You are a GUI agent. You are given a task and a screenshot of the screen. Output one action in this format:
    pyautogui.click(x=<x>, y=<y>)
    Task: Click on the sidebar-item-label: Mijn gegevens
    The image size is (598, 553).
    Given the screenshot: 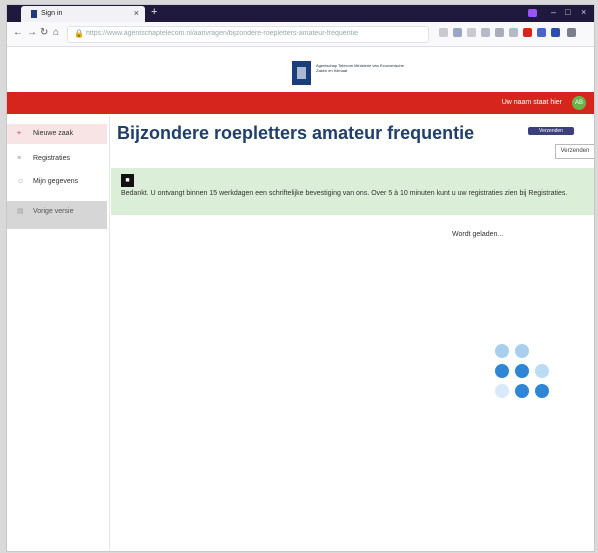 What is the action you would take?
    pyautogui.click(x=56, y=181)
    